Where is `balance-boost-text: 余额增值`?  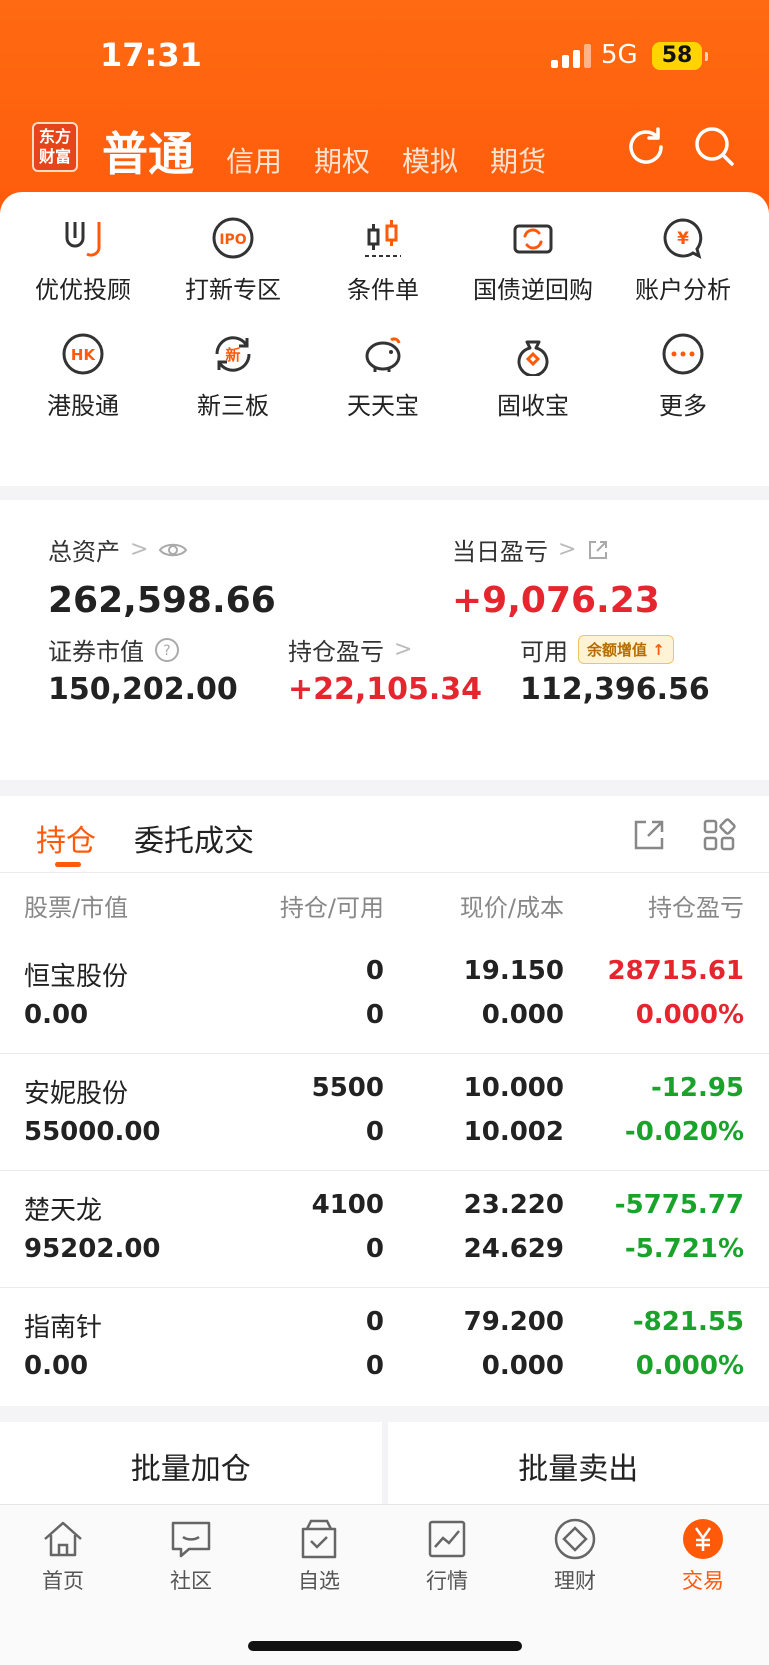 balance-boost-text: 余额增值 is located at coordinates (617, 650).